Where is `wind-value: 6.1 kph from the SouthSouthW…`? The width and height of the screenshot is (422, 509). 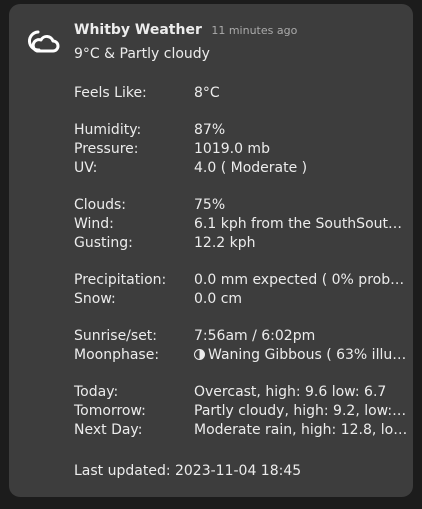 wind-value: 6.1 kph from the SouthSouthW… is located at coordinates (301, 224).